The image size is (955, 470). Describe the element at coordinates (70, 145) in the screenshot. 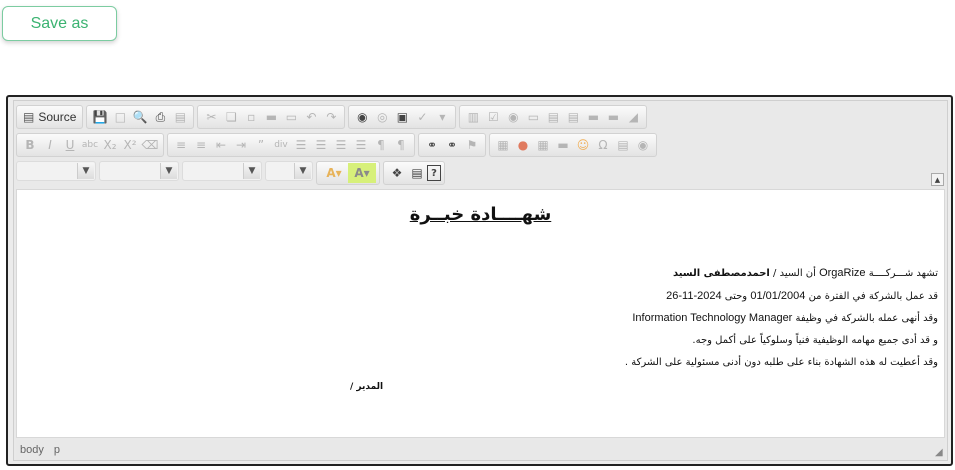

I see `underline-icon: U` at that location.